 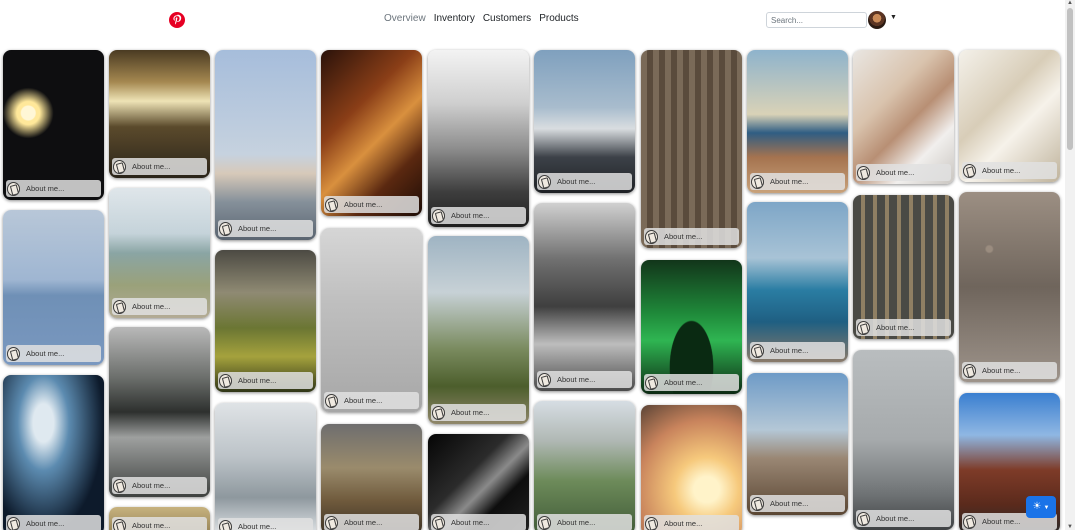 I want to click on scroll-down-icon: ▼, so click(x=1070, y=527).